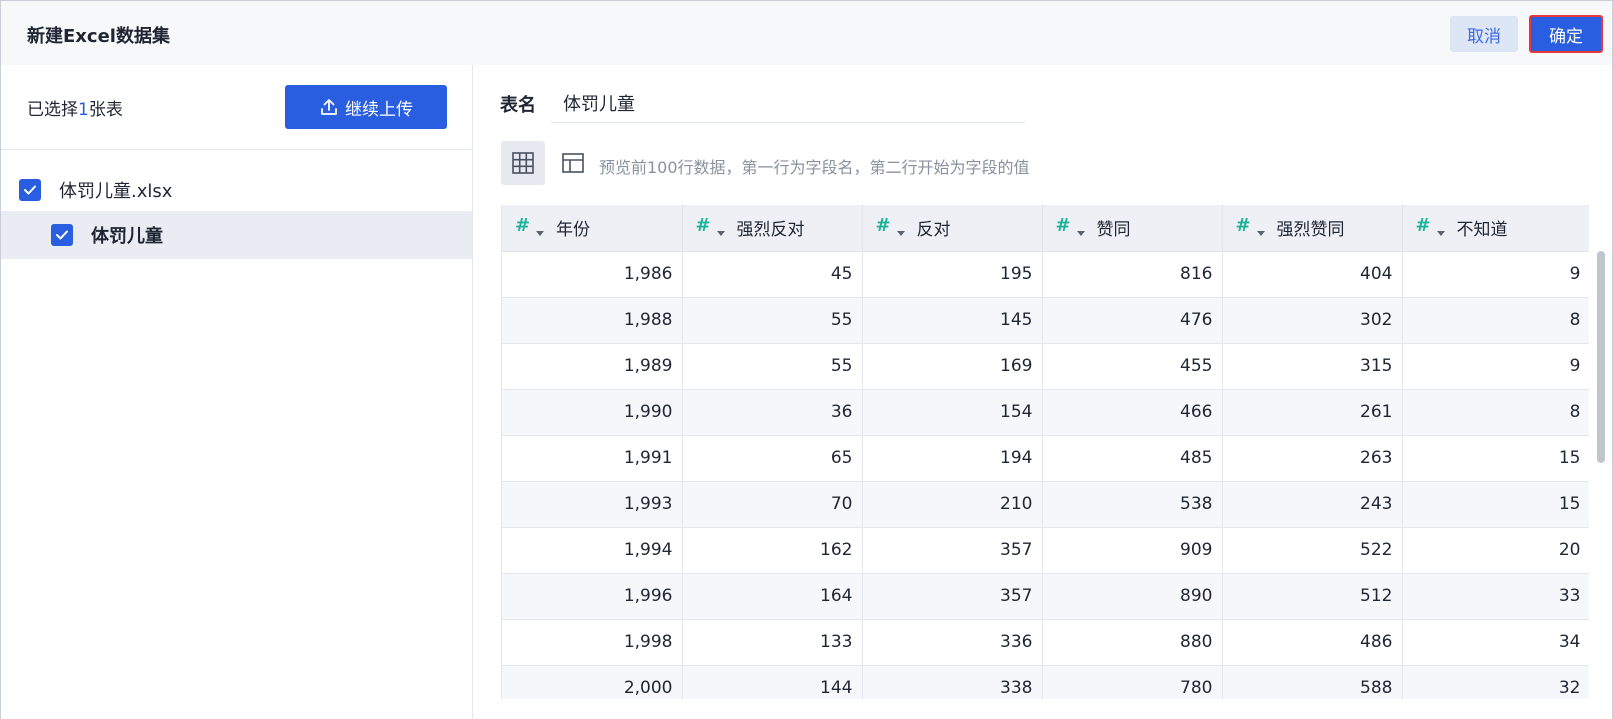 The height and width of the screenshot is (719, 1613). What do you see at coordinates (1484, 34) in the screenshot?
I see `cancel-button: 取消` at bounding box center [1484, 34].